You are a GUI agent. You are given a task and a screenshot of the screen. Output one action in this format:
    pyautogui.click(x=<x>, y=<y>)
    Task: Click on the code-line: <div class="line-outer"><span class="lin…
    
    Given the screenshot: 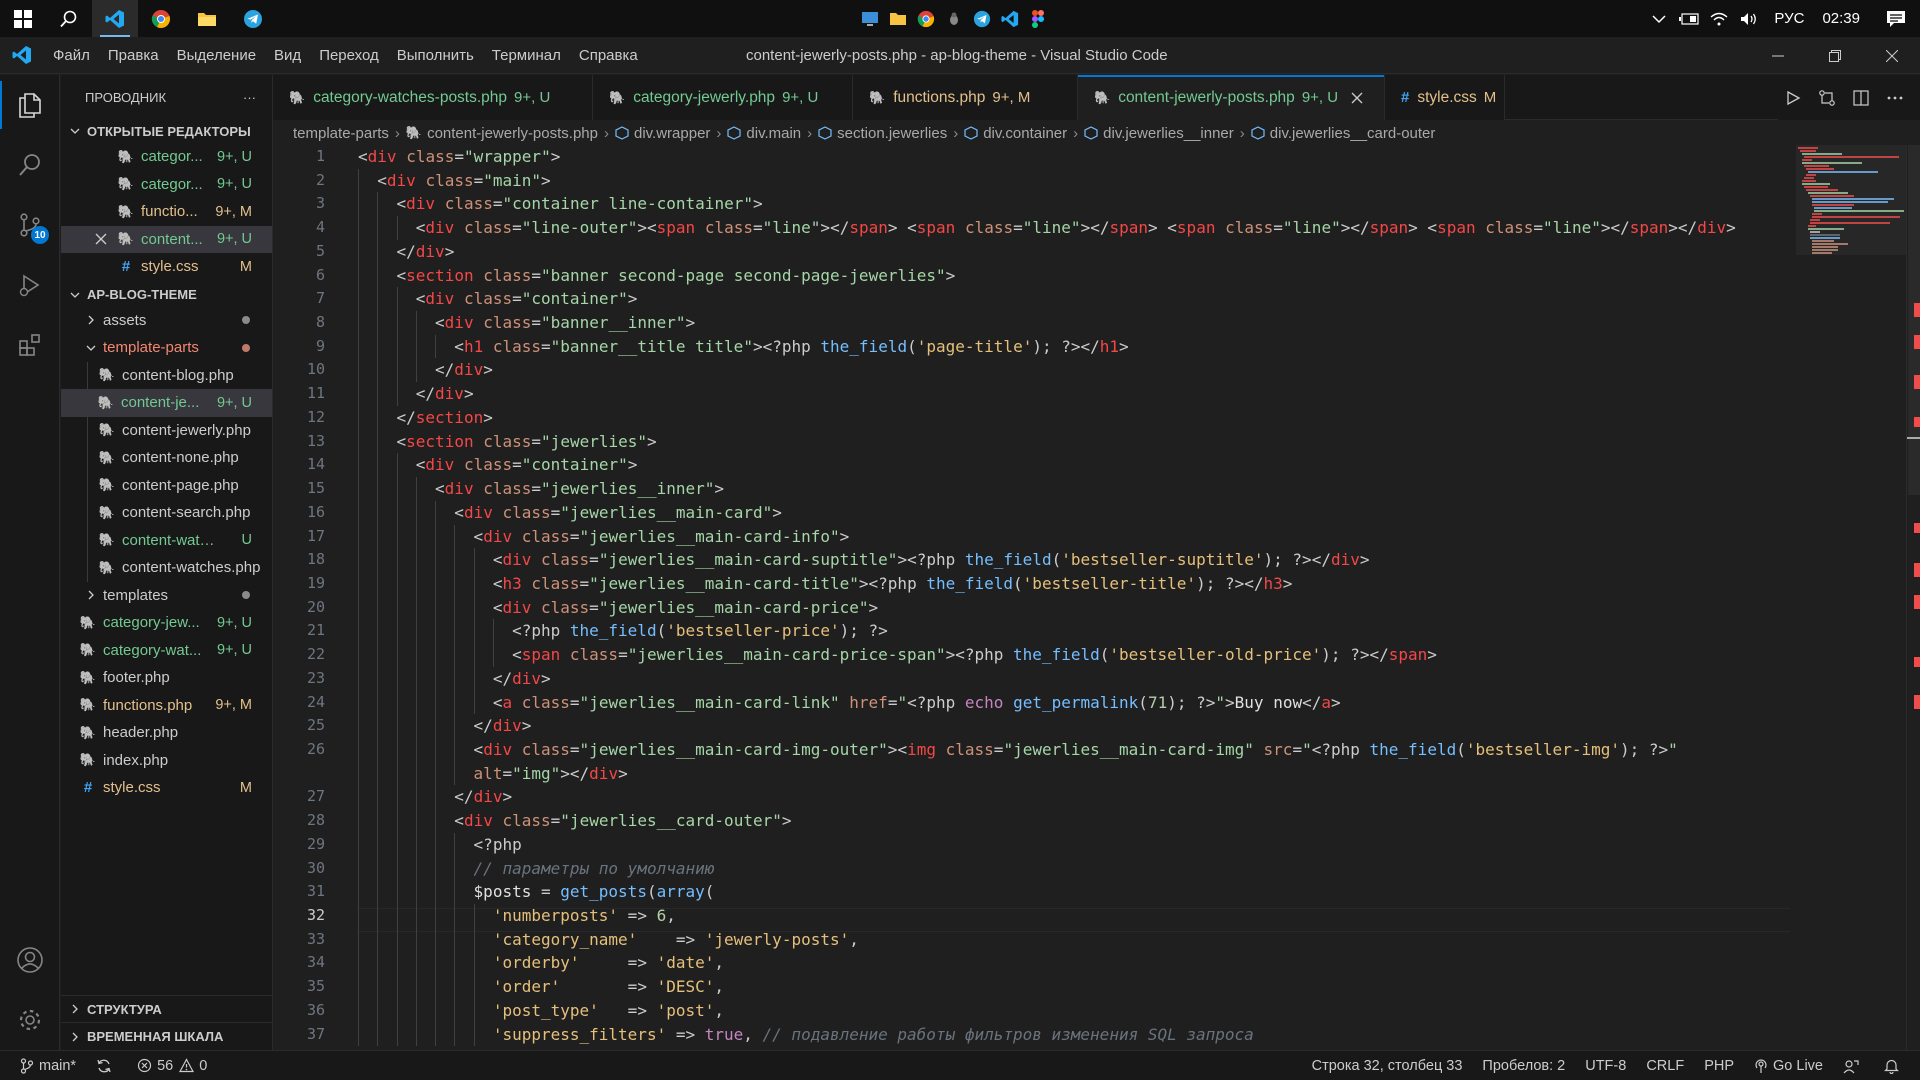 What is the action you would take?
    pyautogui.click(x=1076, y=228)
    